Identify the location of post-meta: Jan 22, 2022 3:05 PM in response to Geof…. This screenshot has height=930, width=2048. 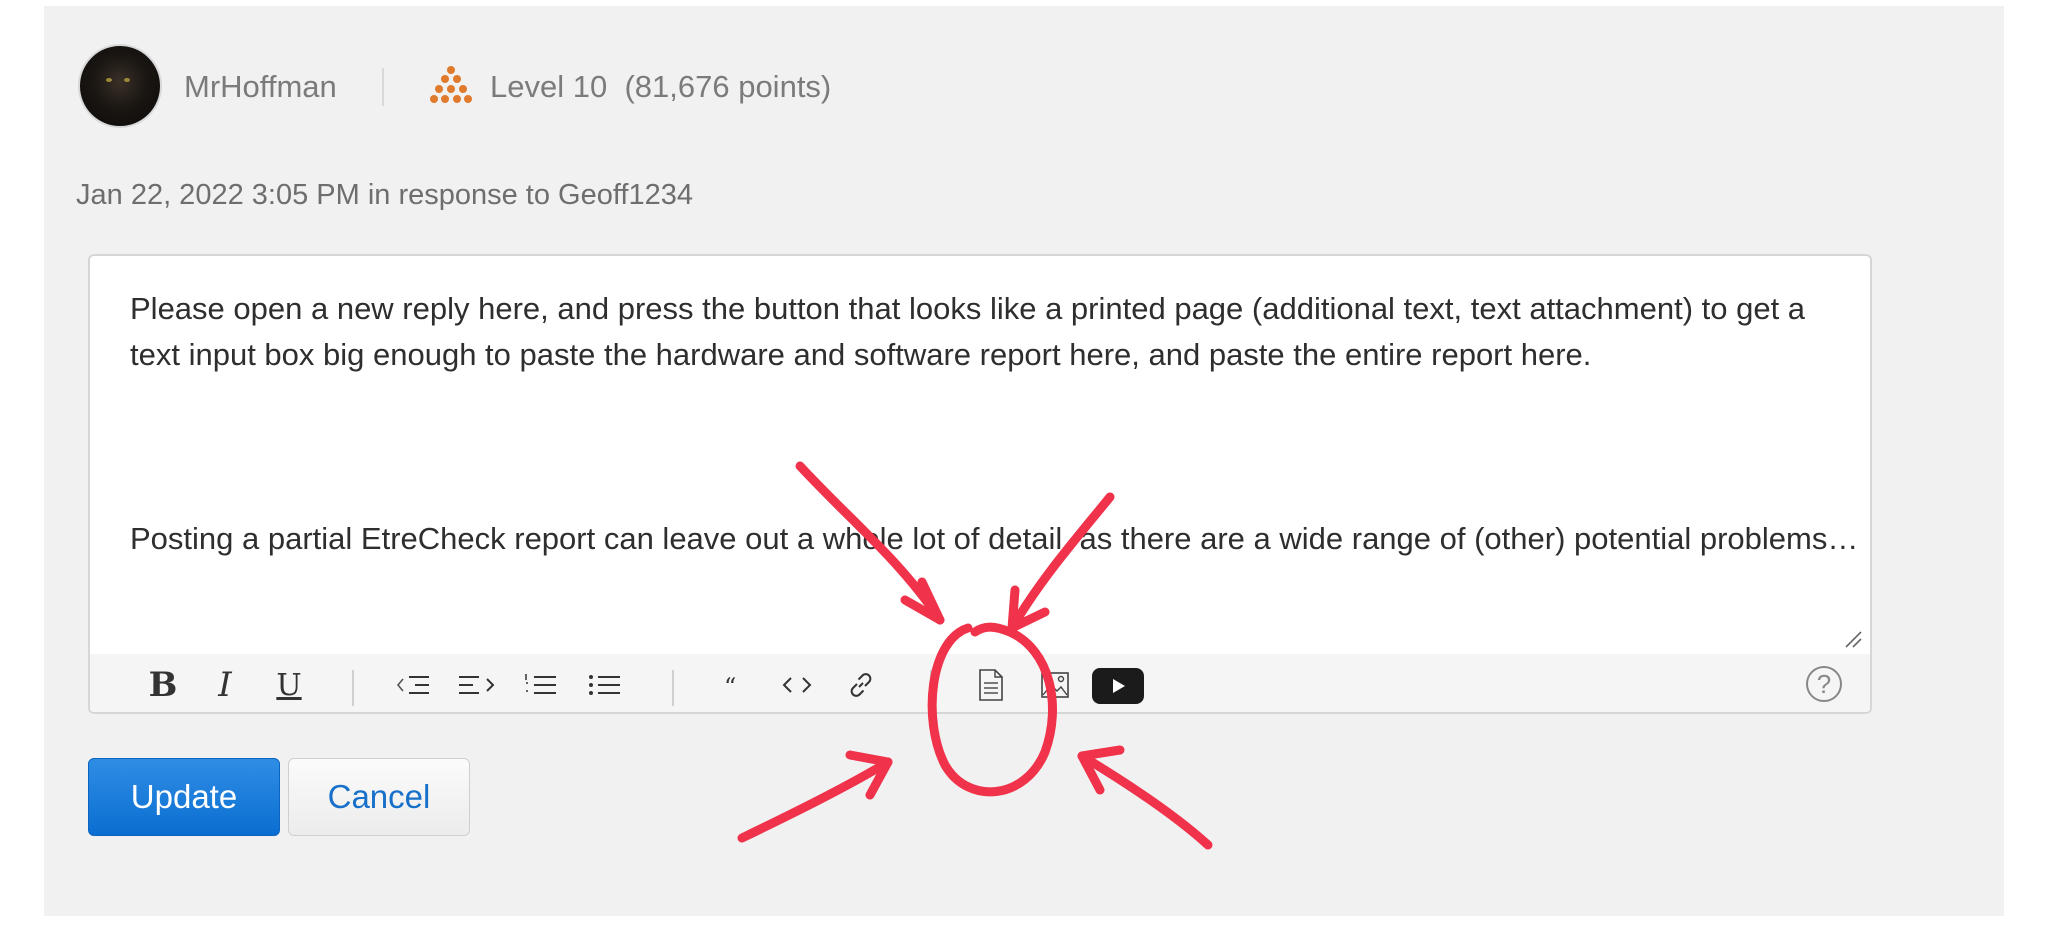
(384, 195).